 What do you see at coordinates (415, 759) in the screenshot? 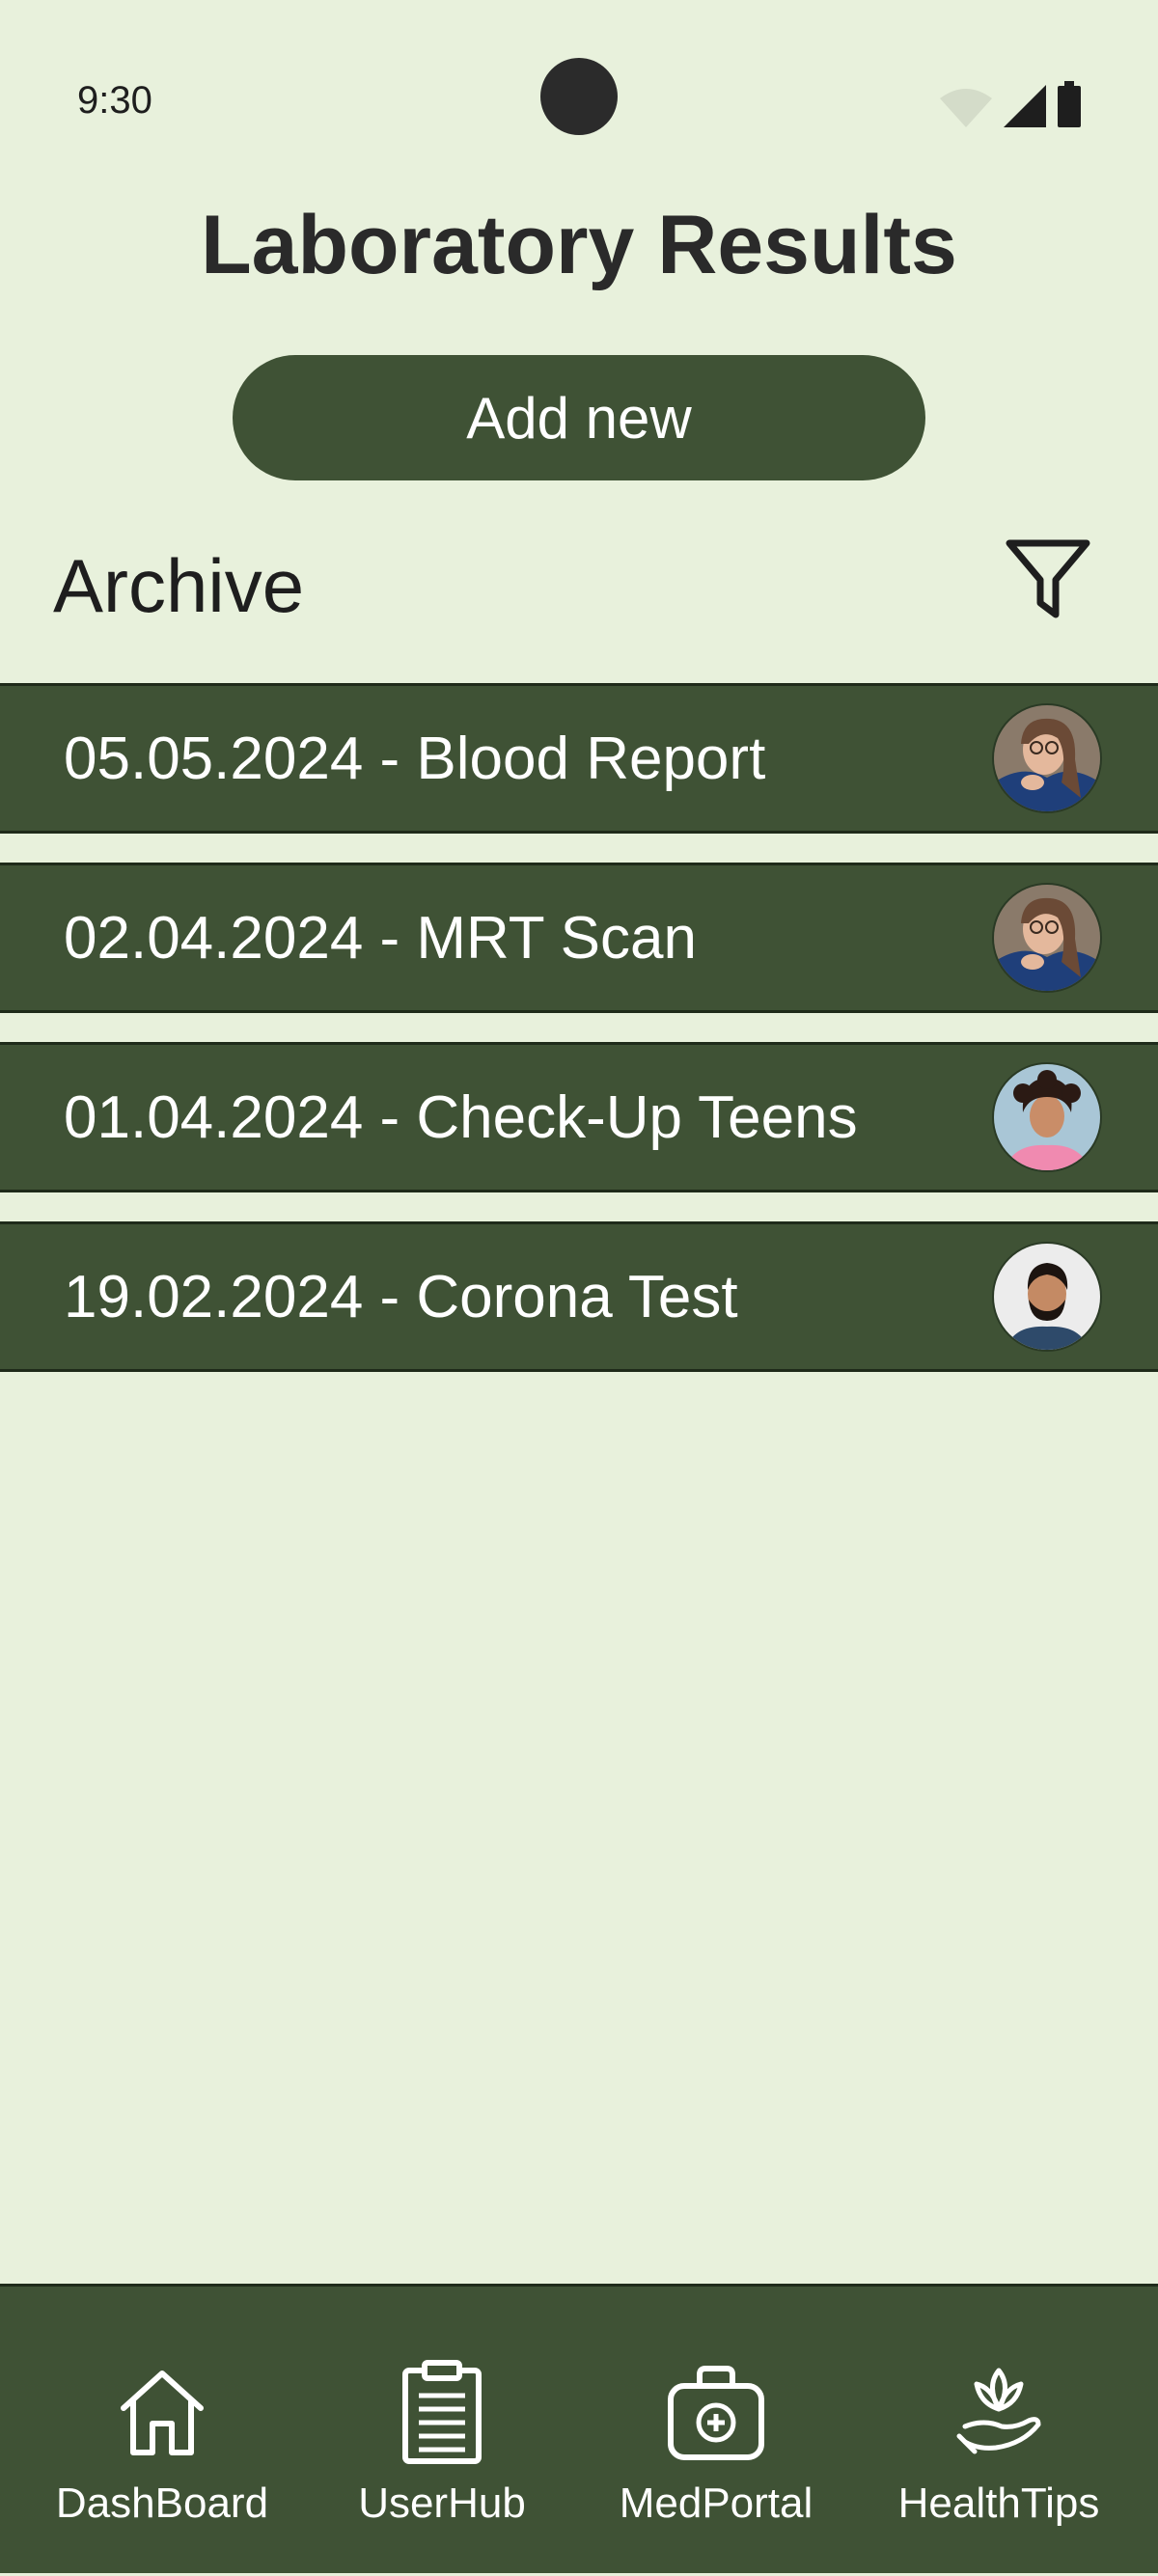
I see `archive-item-label: 05.05.2024 - Blood Report` at bounding box center [415, 759].